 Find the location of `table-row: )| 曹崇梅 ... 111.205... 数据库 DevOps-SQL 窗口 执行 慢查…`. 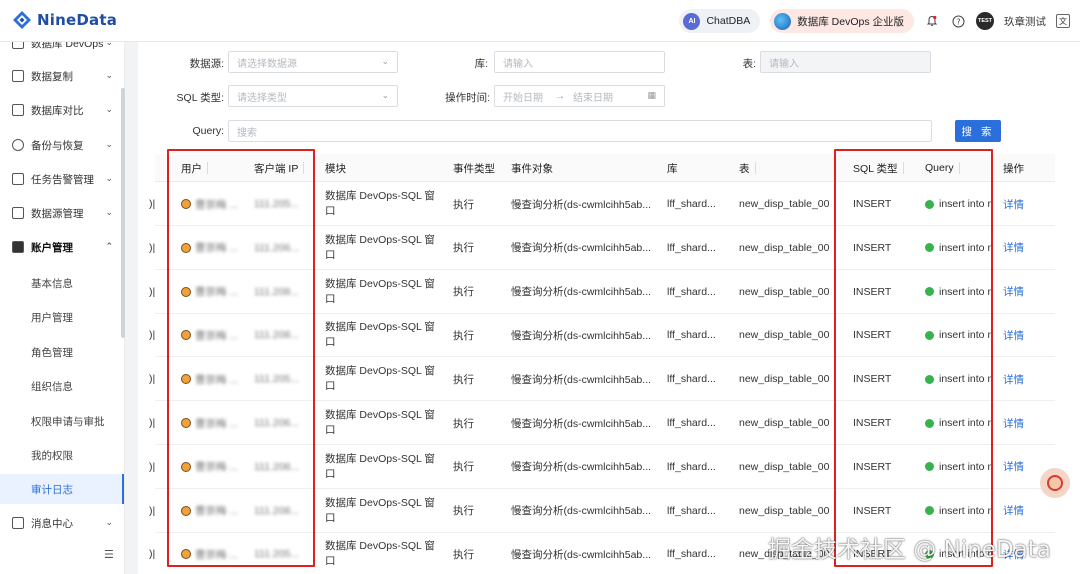

table-row: )| 曹崇梅 ... 111.205... 数据库 DevOps-SQL 窗口 执行 慢查… is located at coordinates (602, 379).